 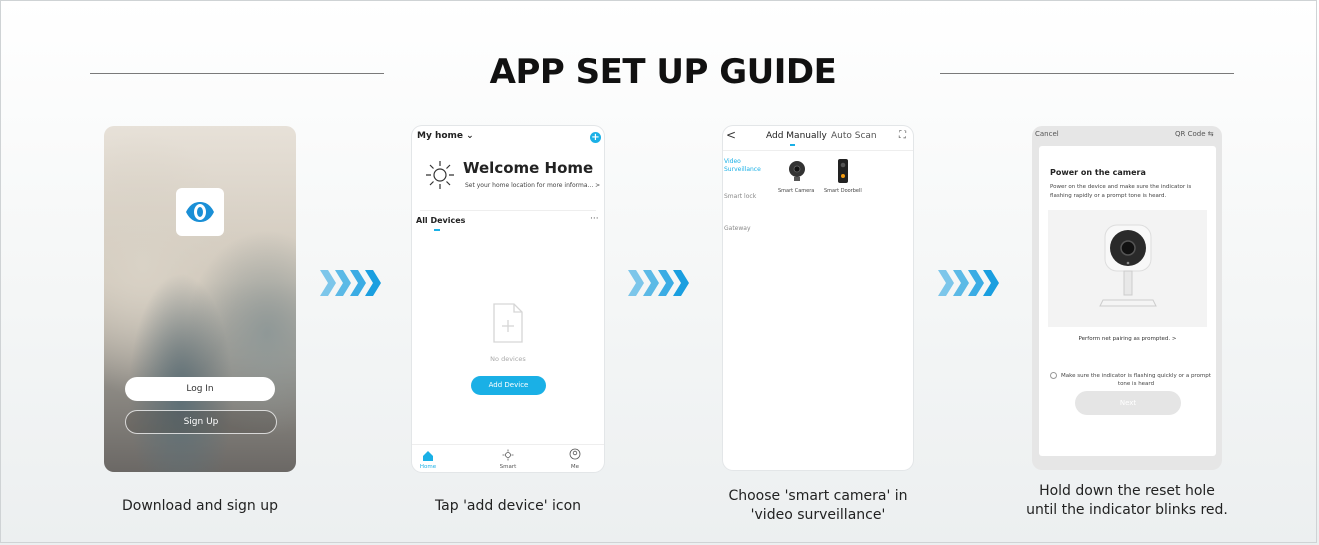 What do you see at coordinates (1098, 172) in the screenshot?
I see `sheet-heading: Power on the camera` at bounding box center [1098, 172].